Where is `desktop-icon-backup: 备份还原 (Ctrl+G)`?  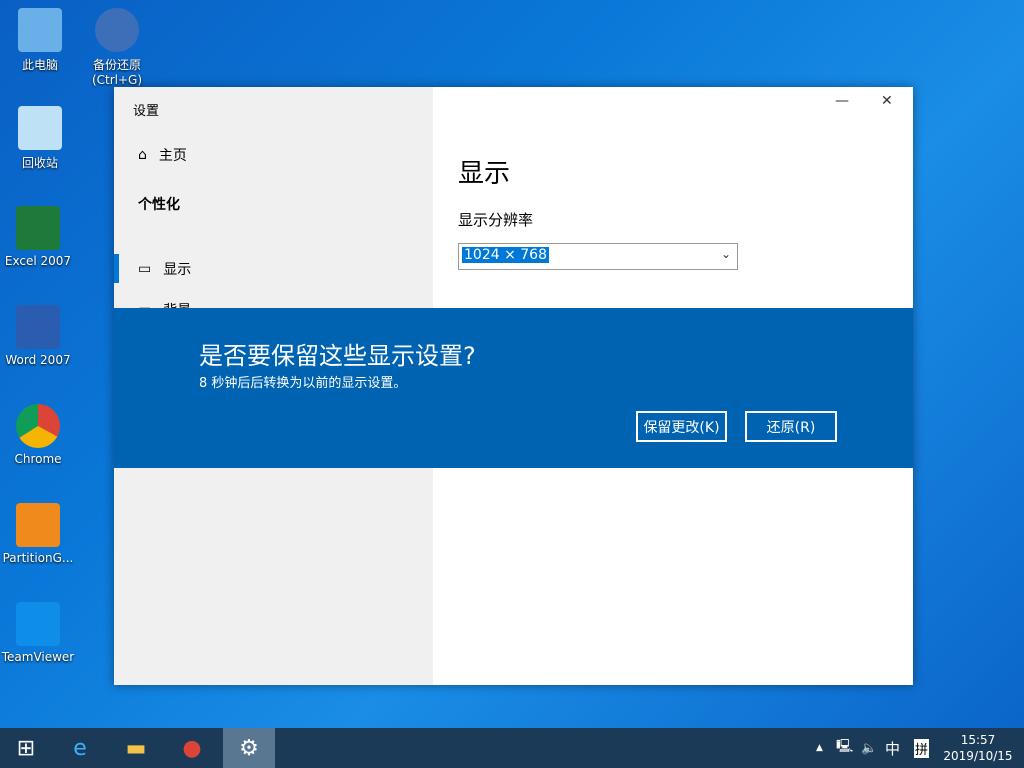
desktop-icon-backup: 备份还原 (Ctrl+G) is located at coordinates (117, 47).